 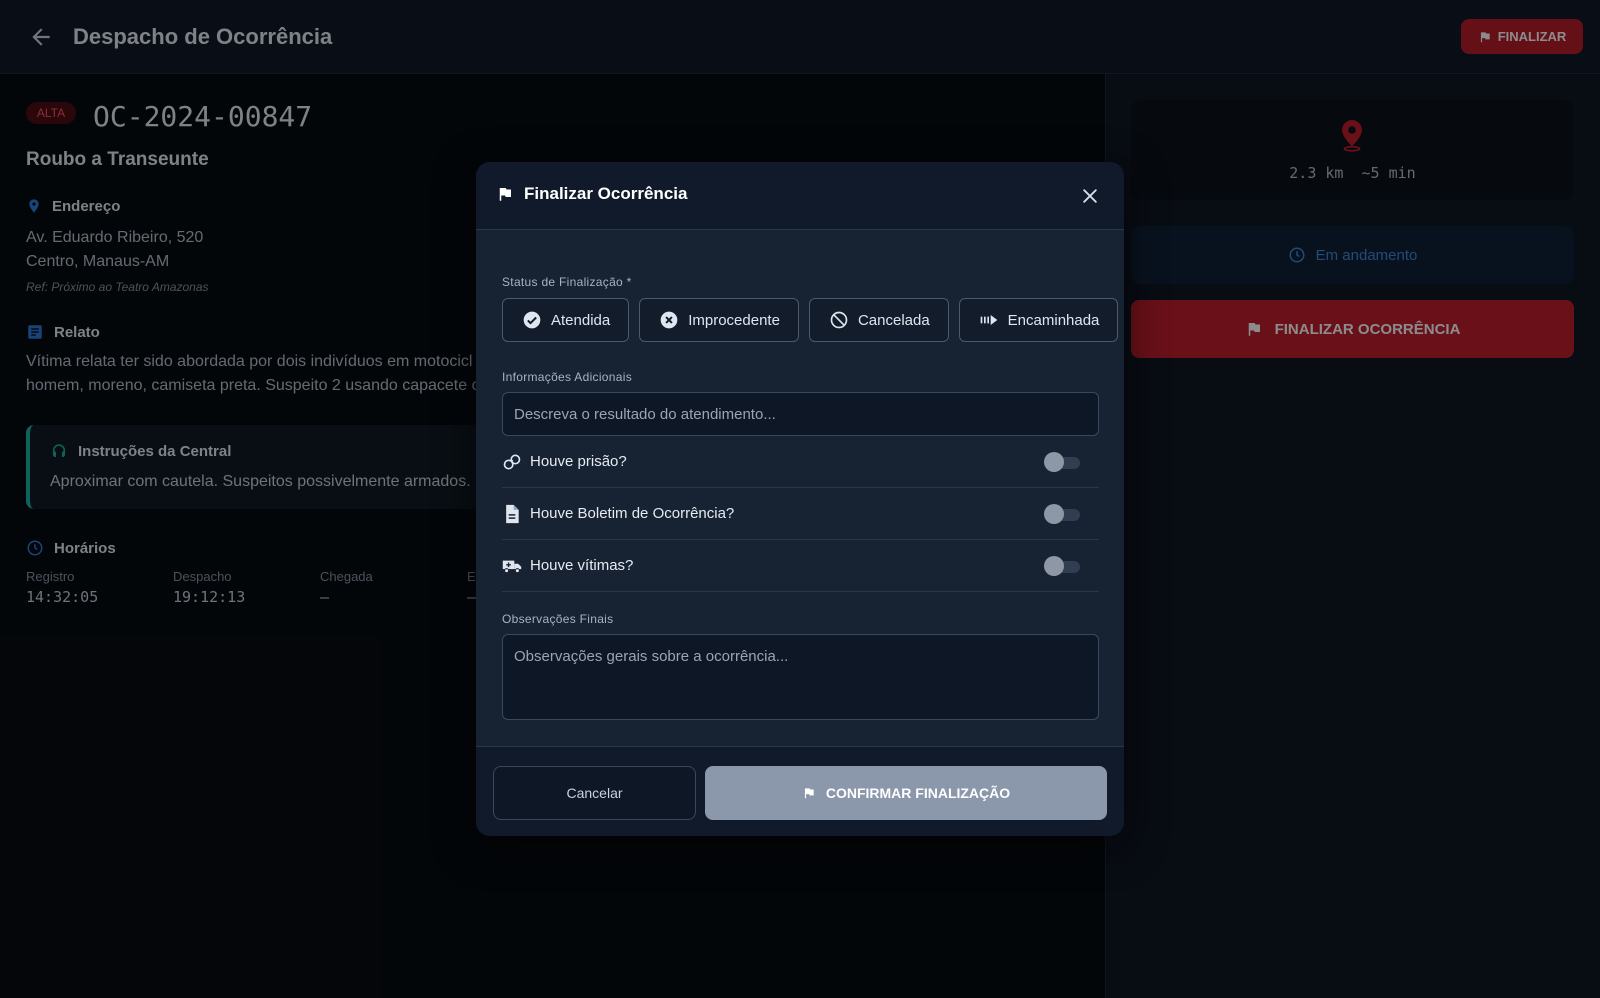 What do you see at coordinates (512, 514) in the screenshot?
I see `document-icon` at bounding box center [512, 514].